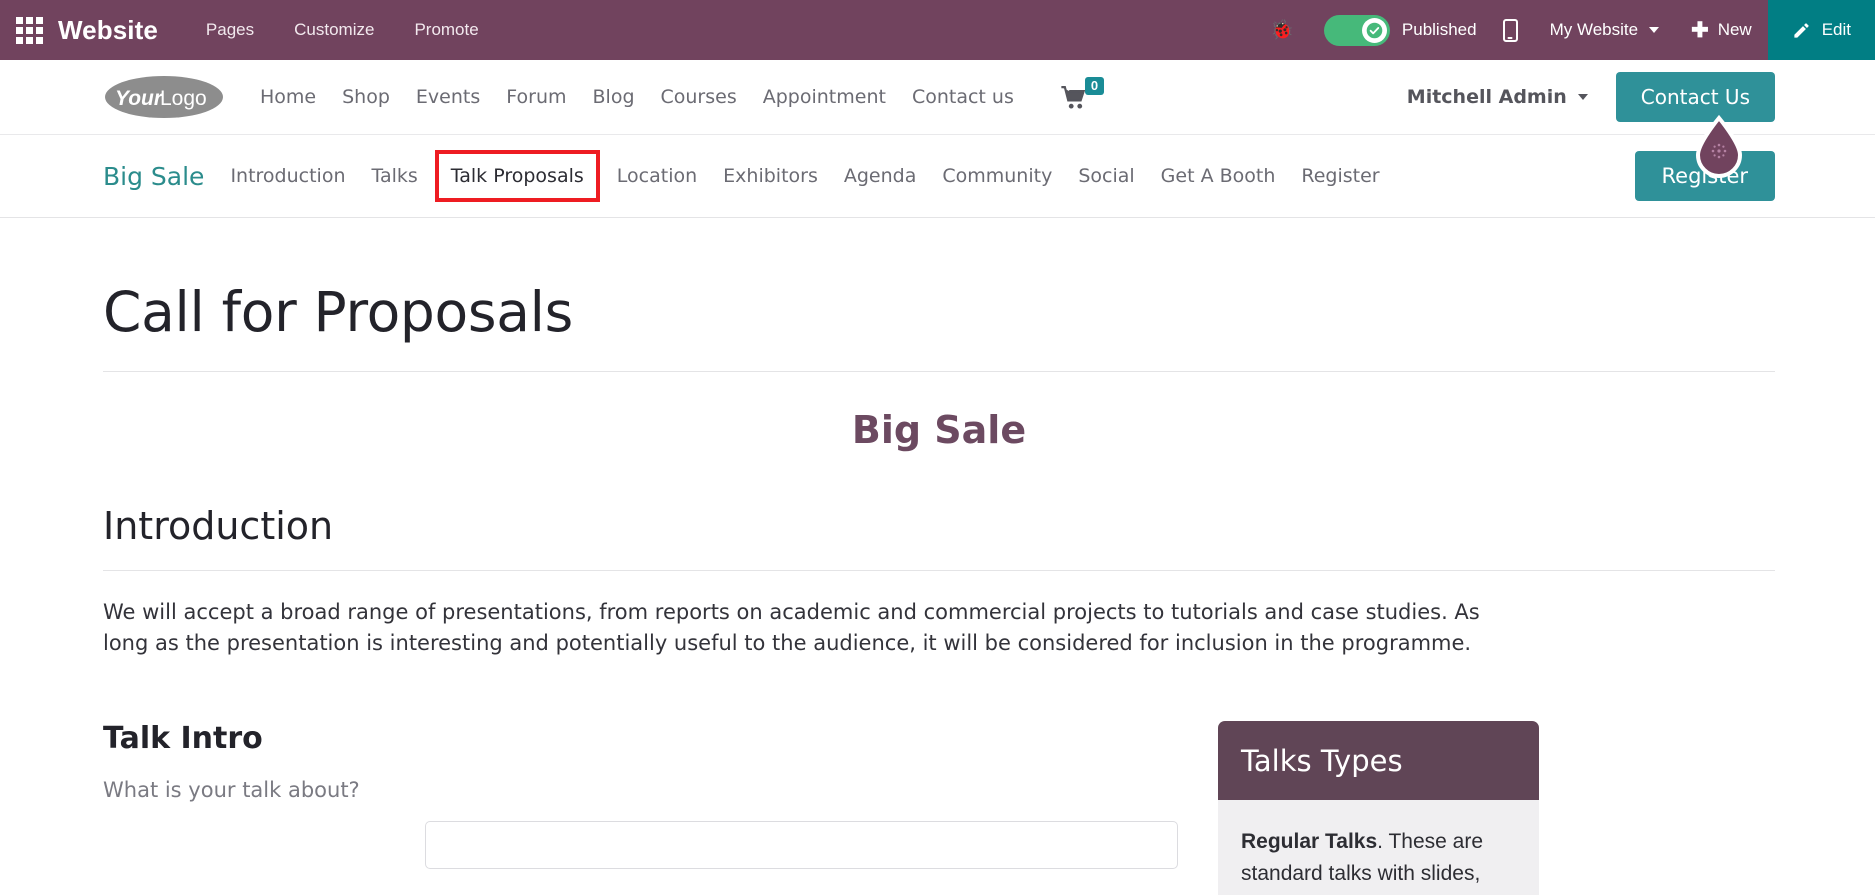 This screenshot has height=895, width=1875. I want to click on event-nav-agenda: Agenda, so click(880, 176).